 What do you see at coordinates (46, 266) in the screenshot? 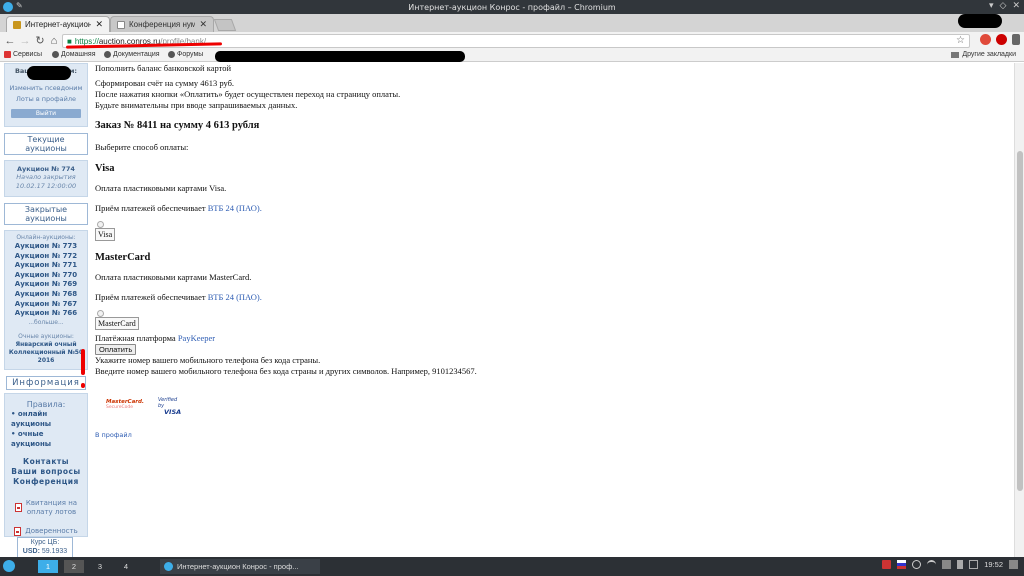
I see `closed-auction-link: Аукцион № 771` at bounding box center [46, 266].